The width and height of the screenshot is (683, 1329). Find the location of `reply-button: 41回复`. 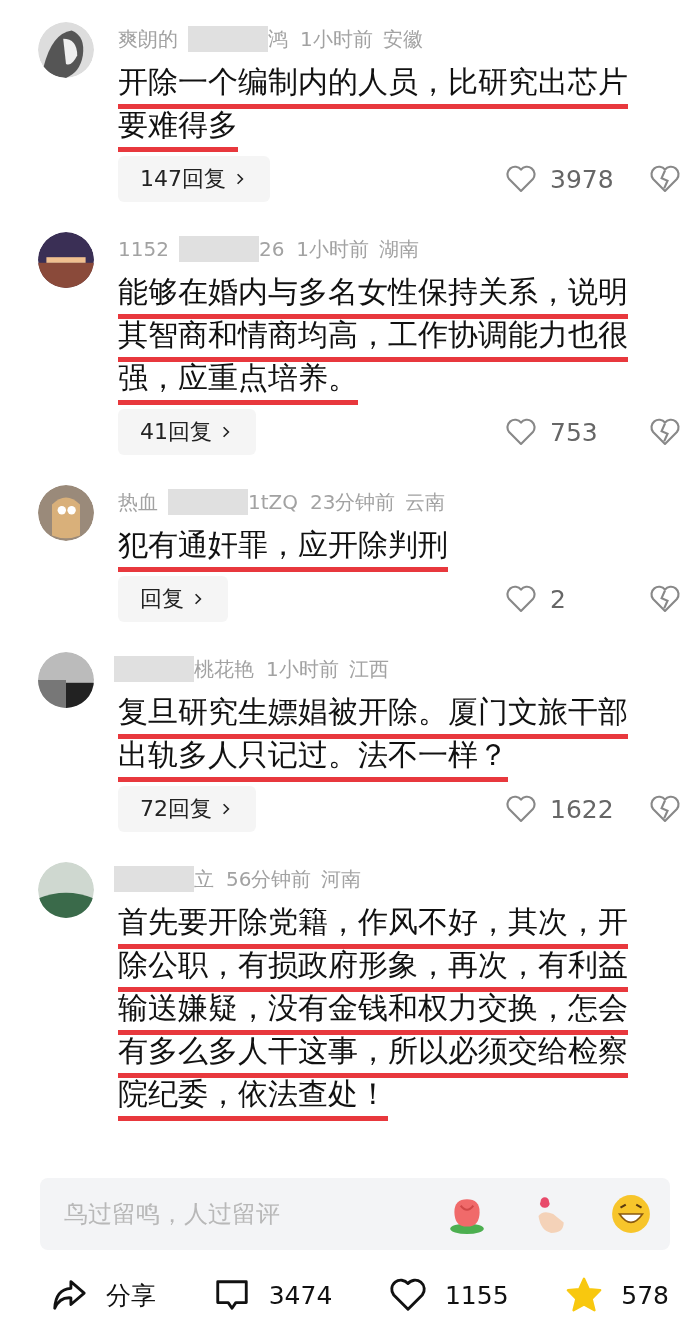

reply-button: 41回复 is located at coordinates (187, 432).